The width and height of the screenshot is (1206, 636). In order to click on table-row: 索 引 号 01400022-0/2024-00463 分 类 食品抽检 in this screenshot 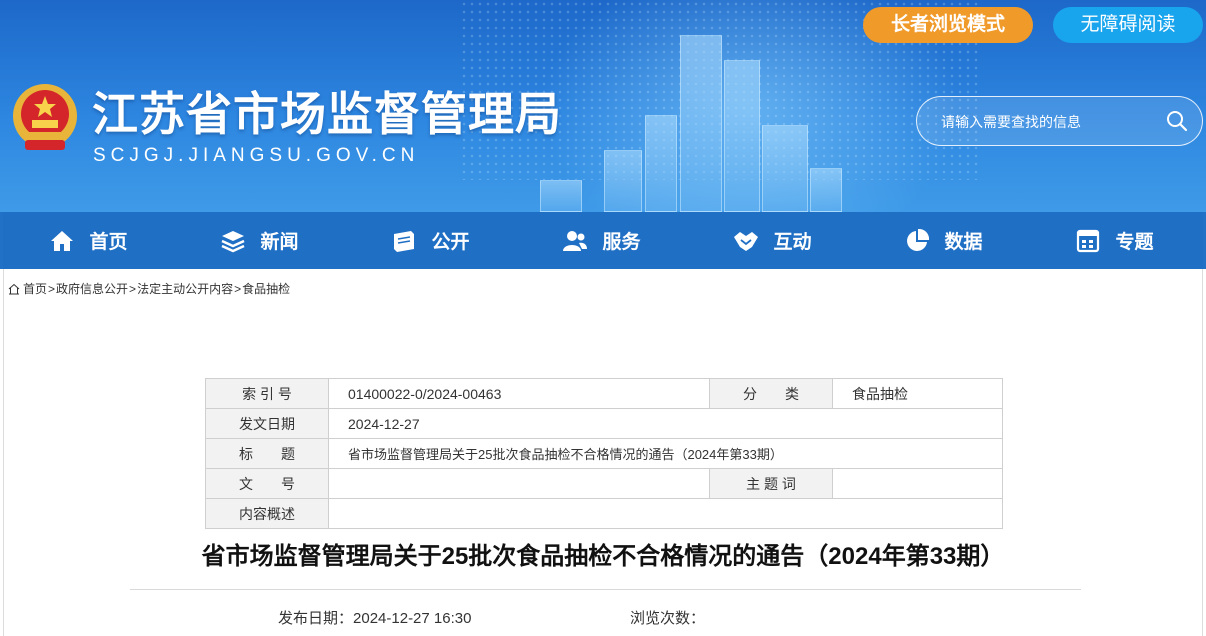, I will do `click(604, 393)`.